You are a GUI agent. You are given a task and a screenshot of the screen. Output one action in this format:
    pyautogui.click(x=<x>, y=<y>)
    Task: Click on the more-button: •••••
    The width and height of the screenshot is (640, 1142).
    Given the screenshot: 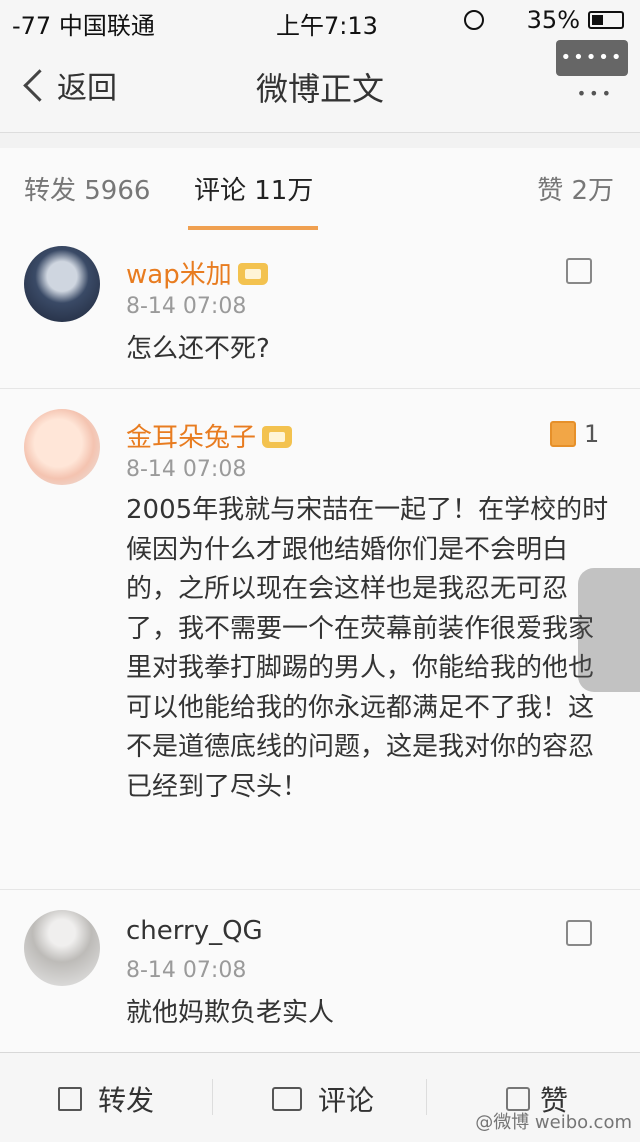 What is the action you would take?
    pyautogui.click(x=592, y=58)
    